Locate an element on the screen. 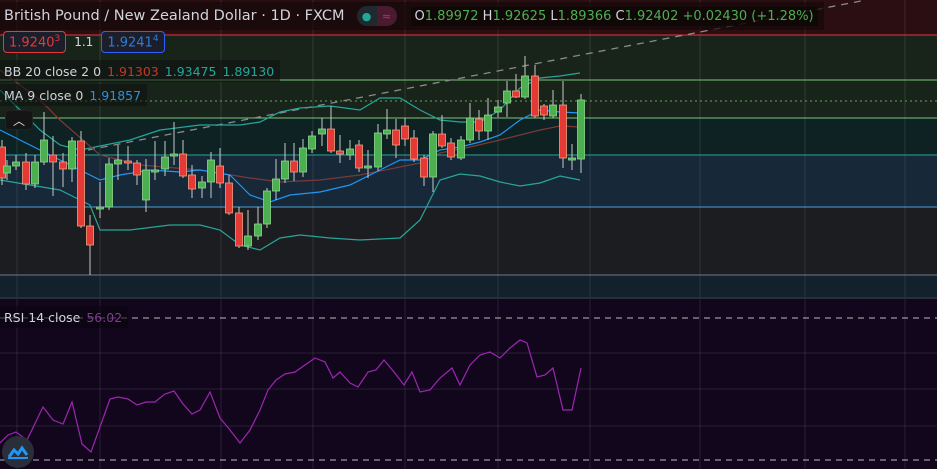 The image size is (937, 469). rsi-value: 56.02 is located at coordinates (104, 317).